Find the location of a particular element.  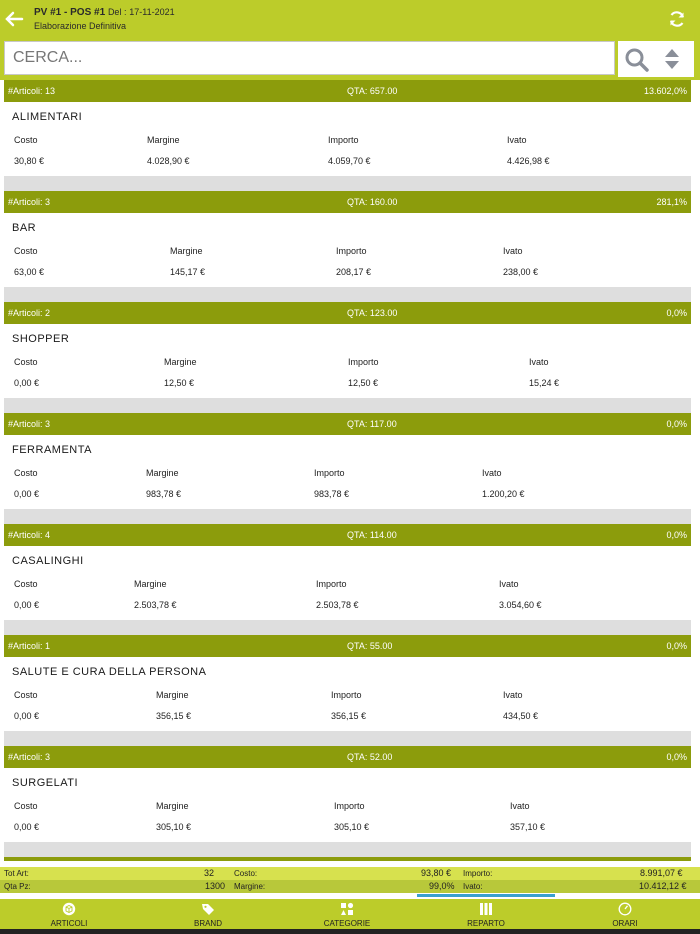

back-button is located at coordinates (14, 19).